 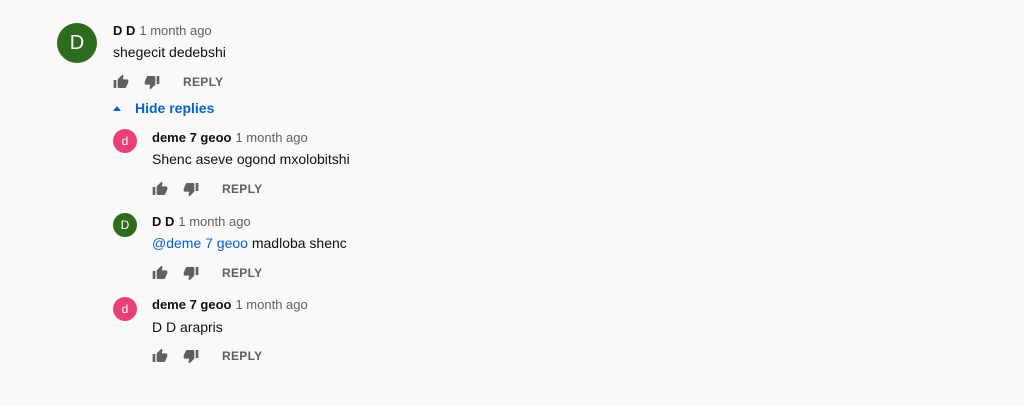 I want to click on reply-text: D D arapris, so click(x=187, y=327).